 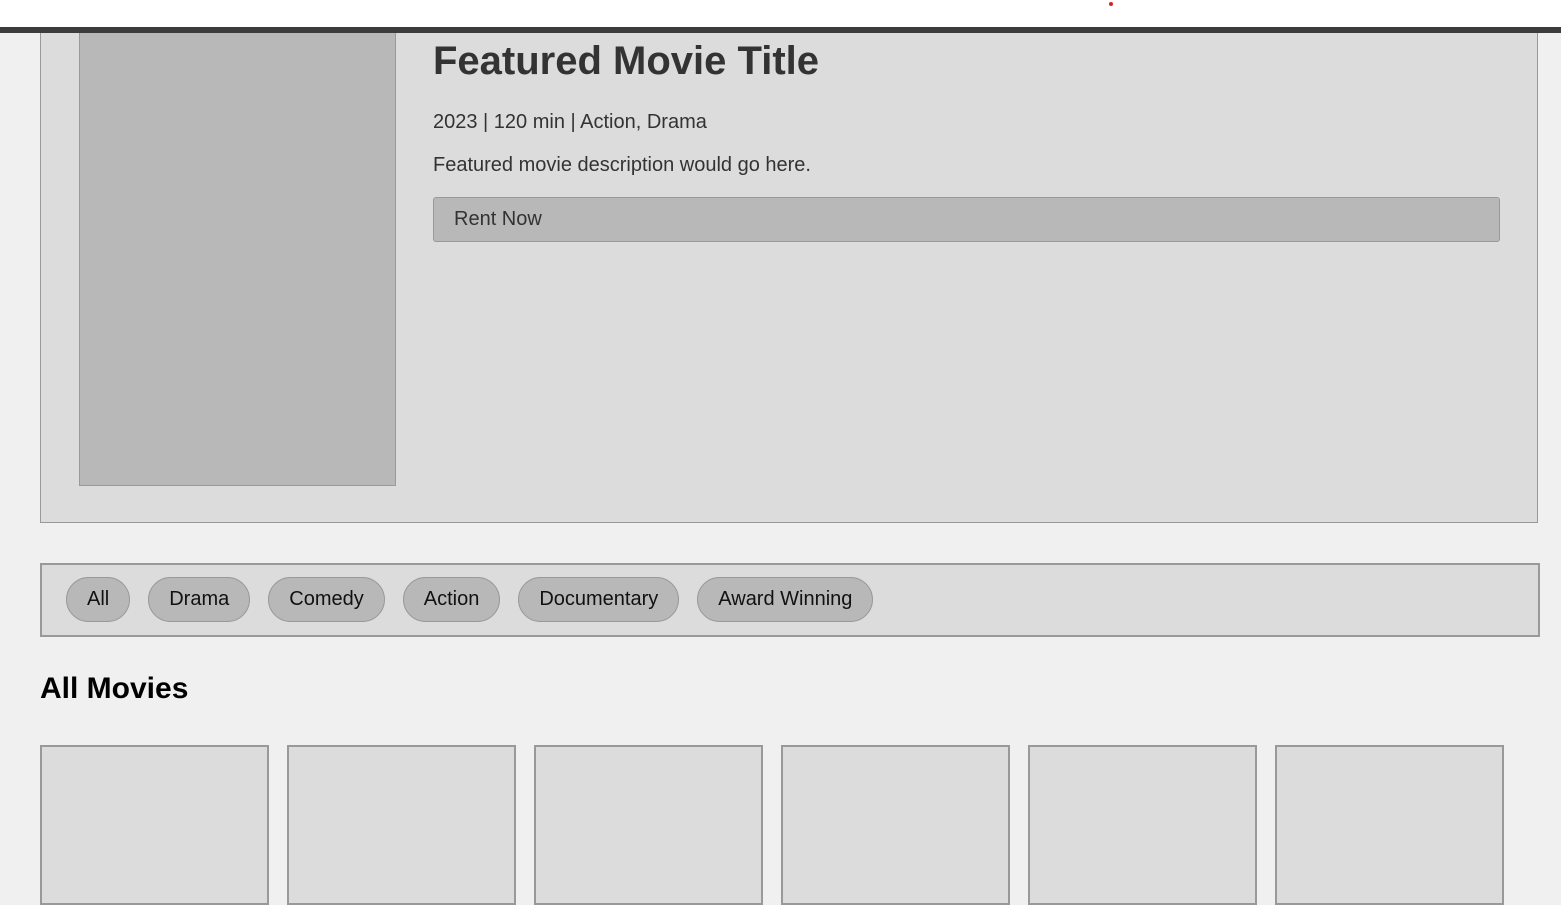 I want to click on filter-chip-action: Action, so click(x=451, y=599).